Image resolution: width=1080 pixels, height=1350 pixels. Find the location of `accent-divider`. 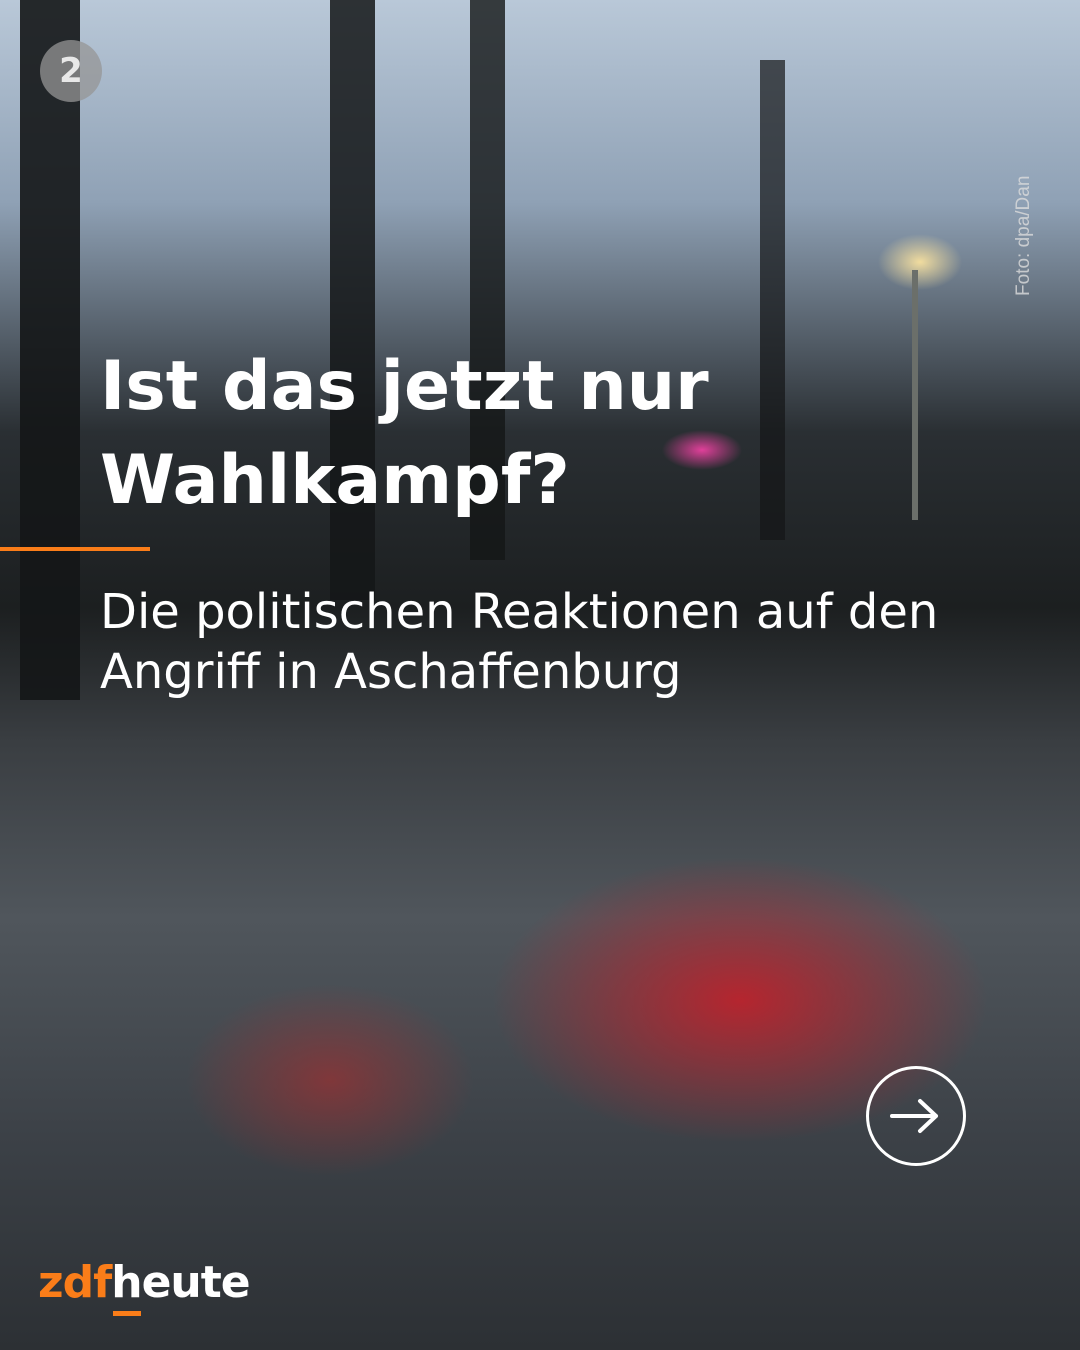

accent-divider is located at coordinates (75, 549).